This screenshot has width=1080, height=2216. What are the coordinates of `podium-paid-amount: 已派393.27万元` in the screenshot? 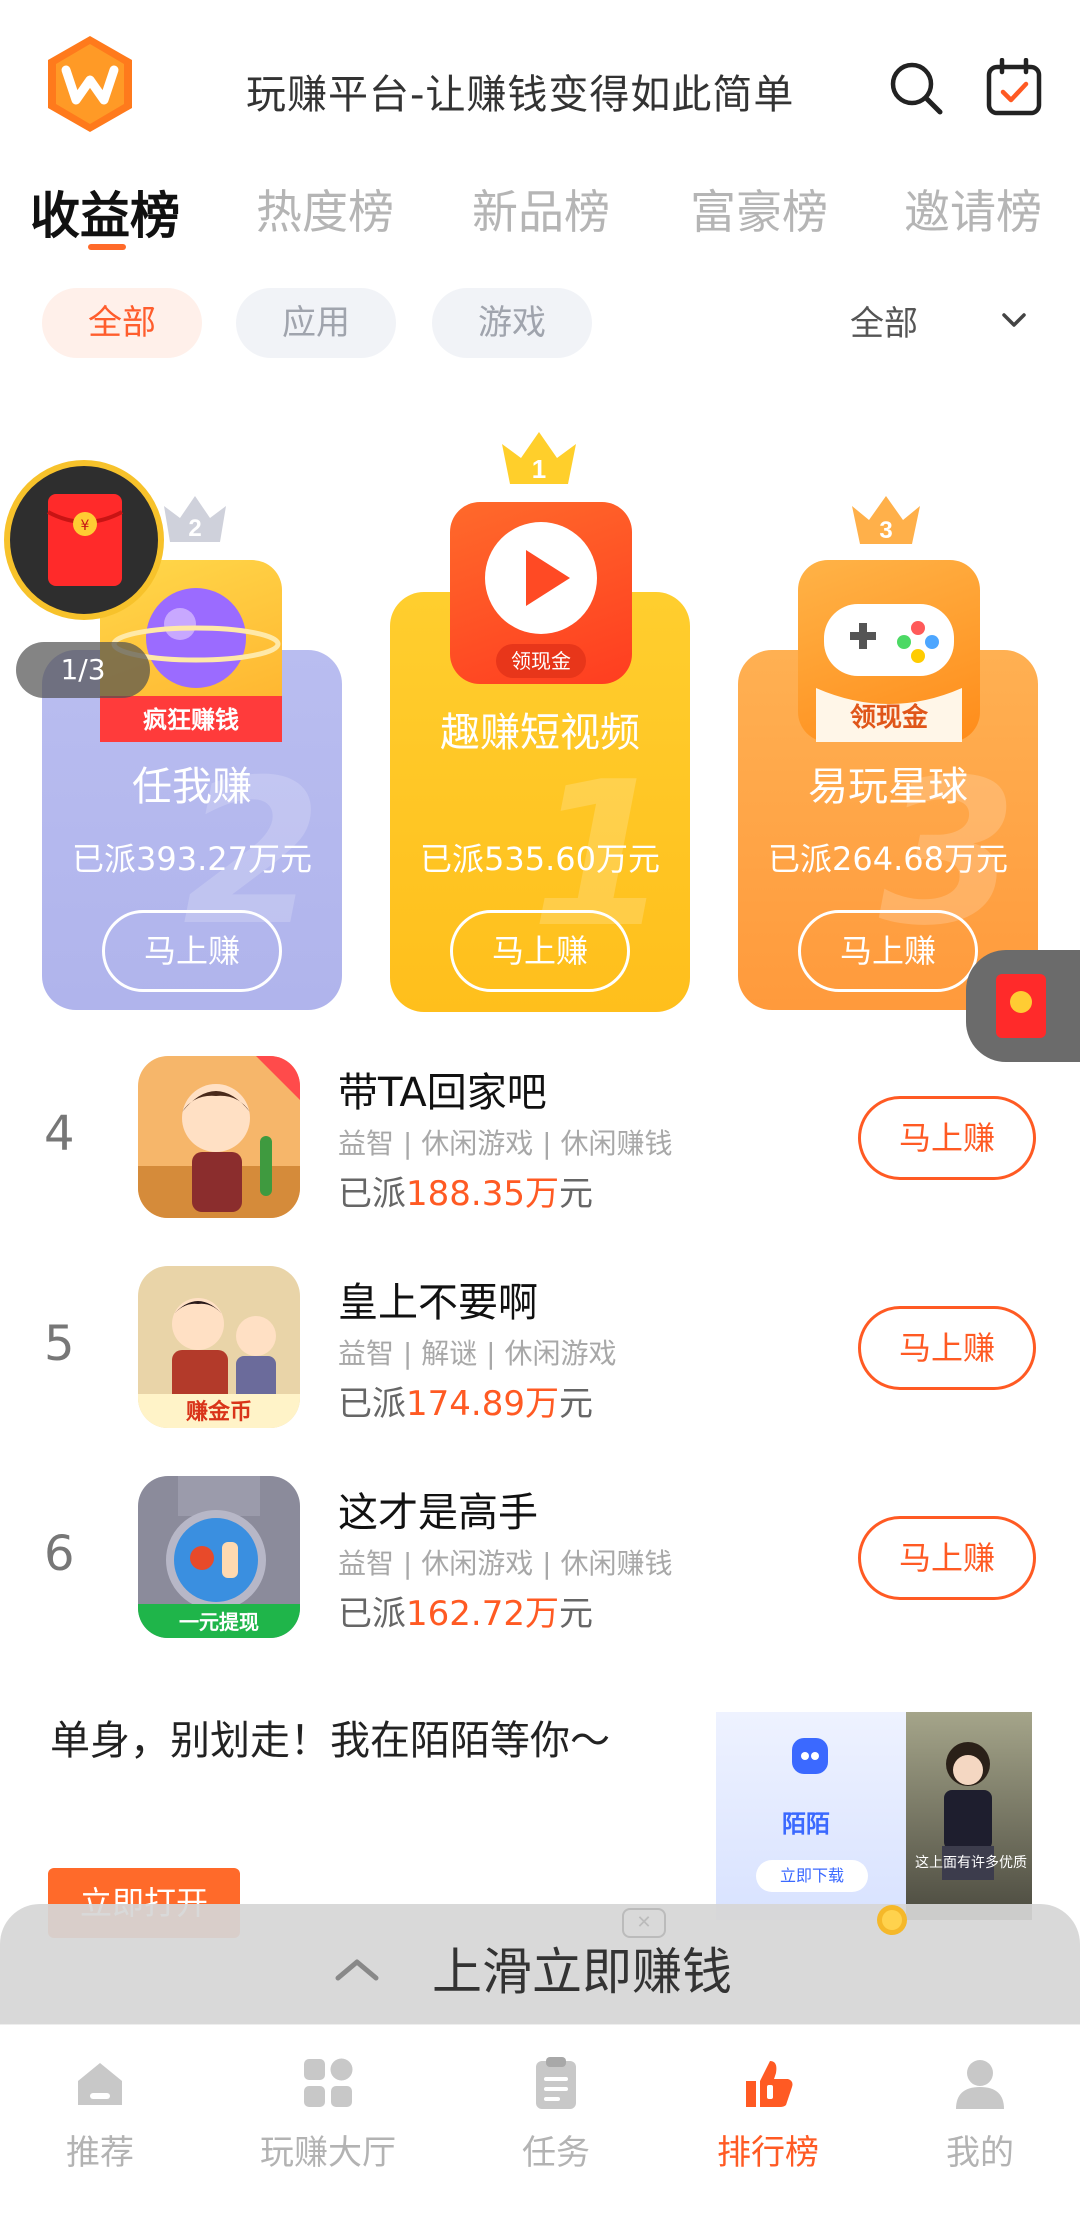 It's located at (192, 859).